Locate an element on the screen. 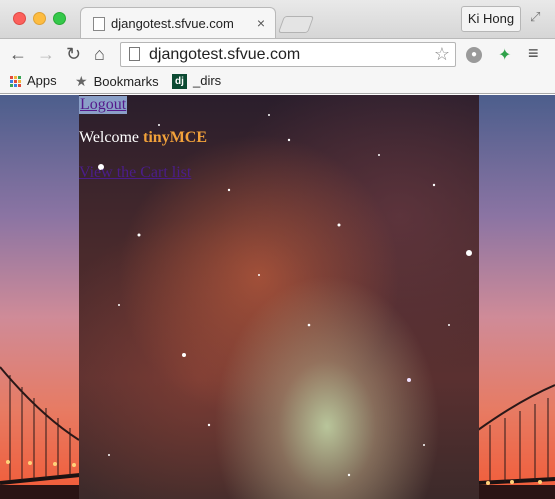  logout-link: Logout is located at coordinates (103, 105).